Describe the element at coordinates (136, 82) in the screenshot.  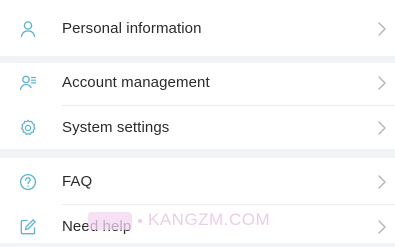
I see `menu-item-label: Account management` at that location.